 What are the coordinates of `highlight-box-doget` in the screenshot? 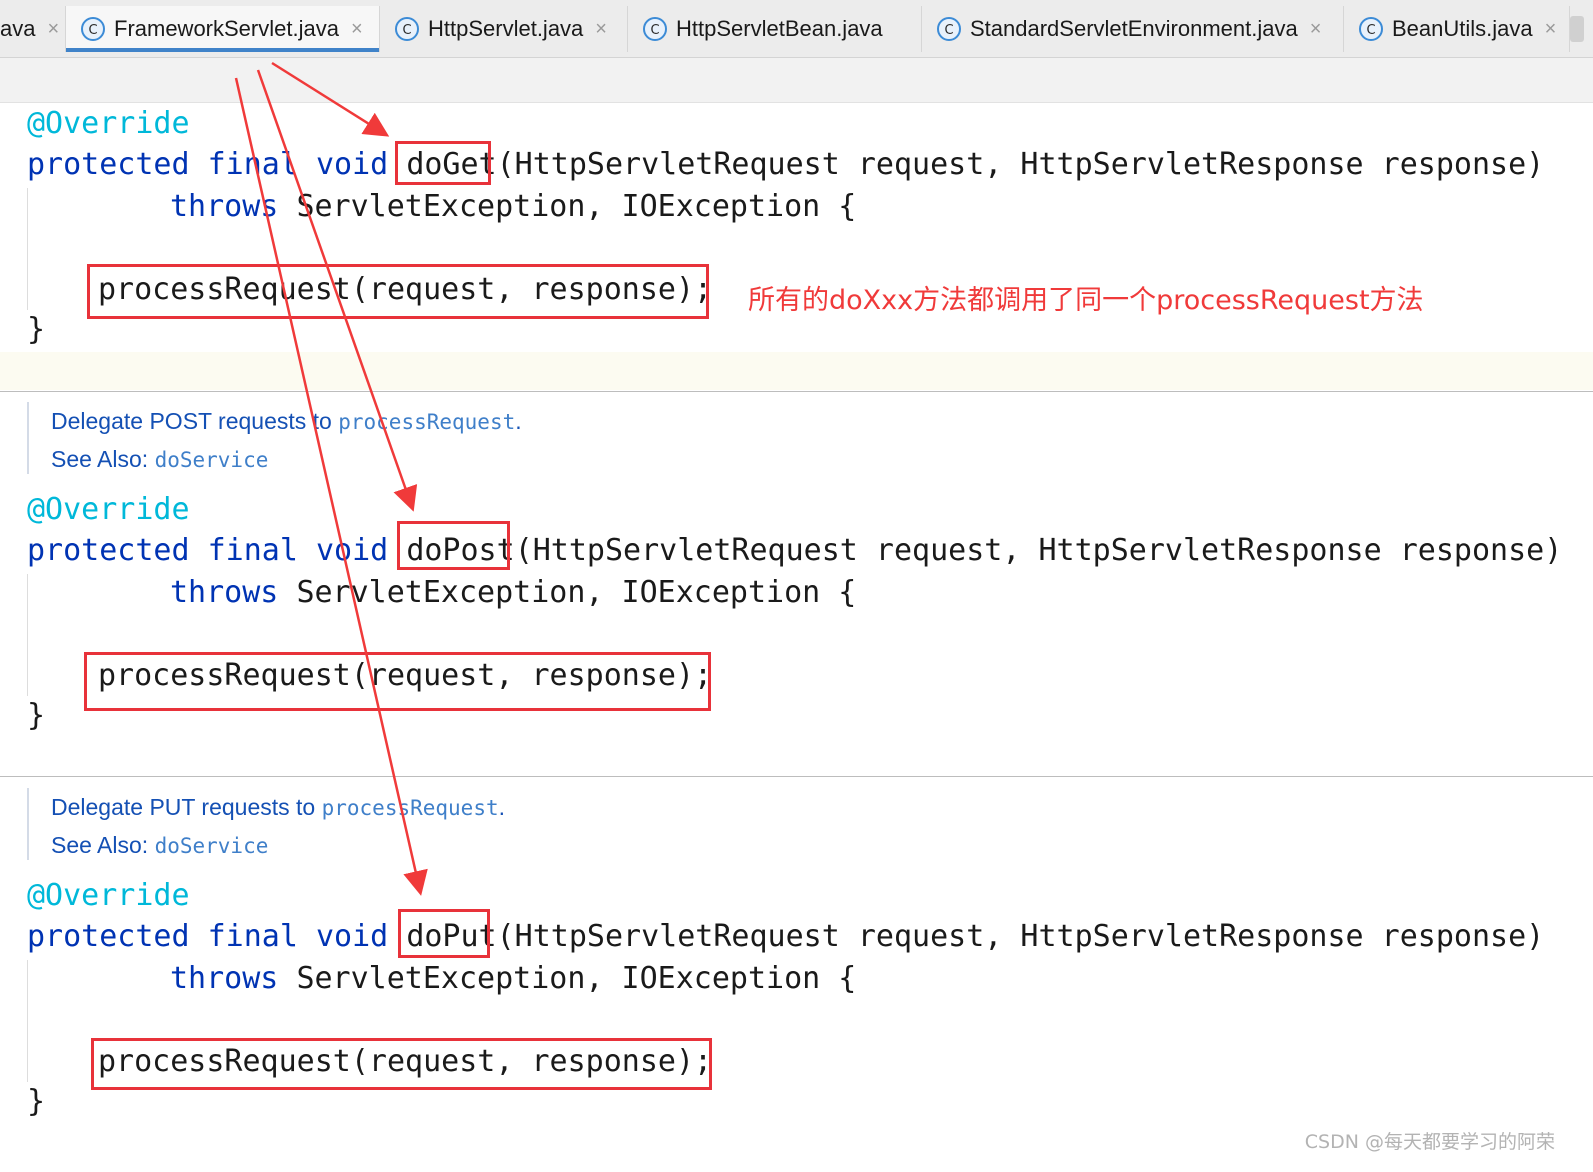 It's located at (443, 163).